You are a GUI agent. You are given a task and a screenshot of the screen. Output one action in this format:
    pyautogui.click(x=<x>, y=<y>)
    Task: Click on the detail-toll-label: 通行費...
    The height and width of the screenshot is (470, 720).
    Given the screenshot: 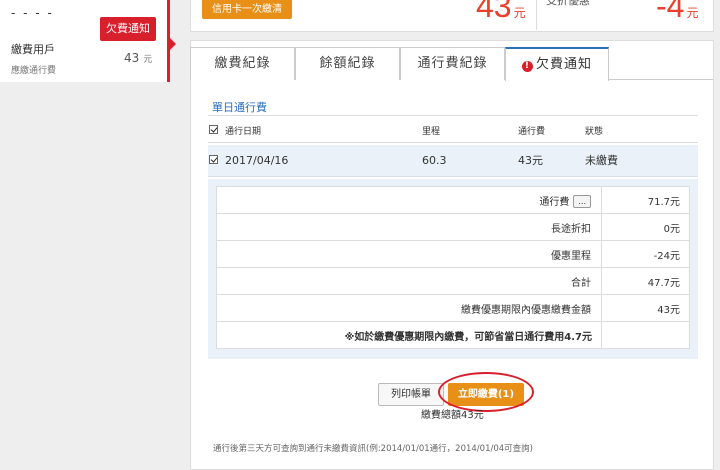 What is the action you would take?
    pyautogui.click(x=409, y=200)
    